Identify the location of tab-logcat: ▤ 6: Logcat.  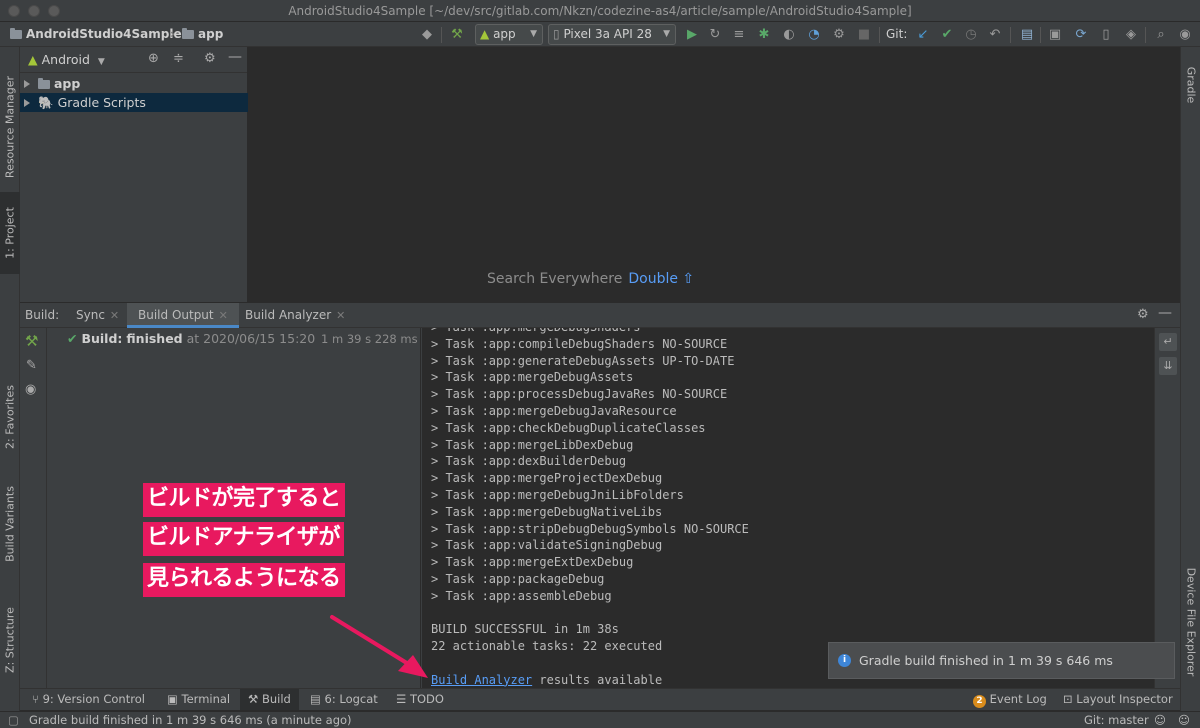
(344, 699).